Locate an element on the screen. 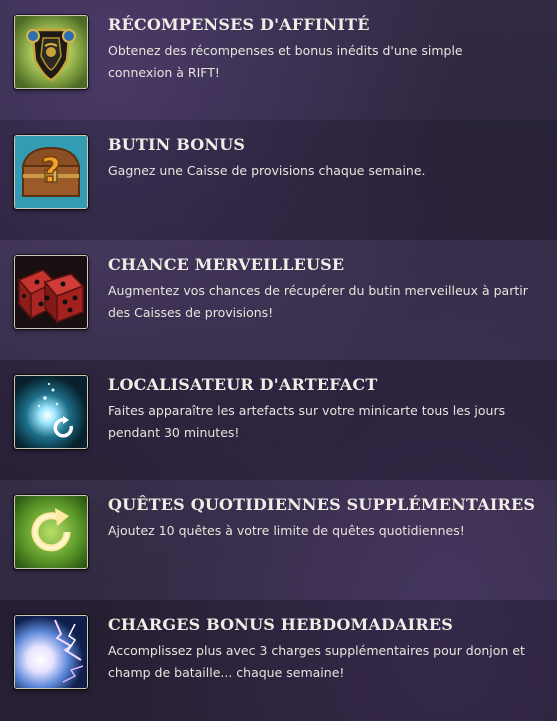 Image resolution: width=557 pixels, height=721 pixels. lightning-orb-icon is located at coordinates (51, 652).